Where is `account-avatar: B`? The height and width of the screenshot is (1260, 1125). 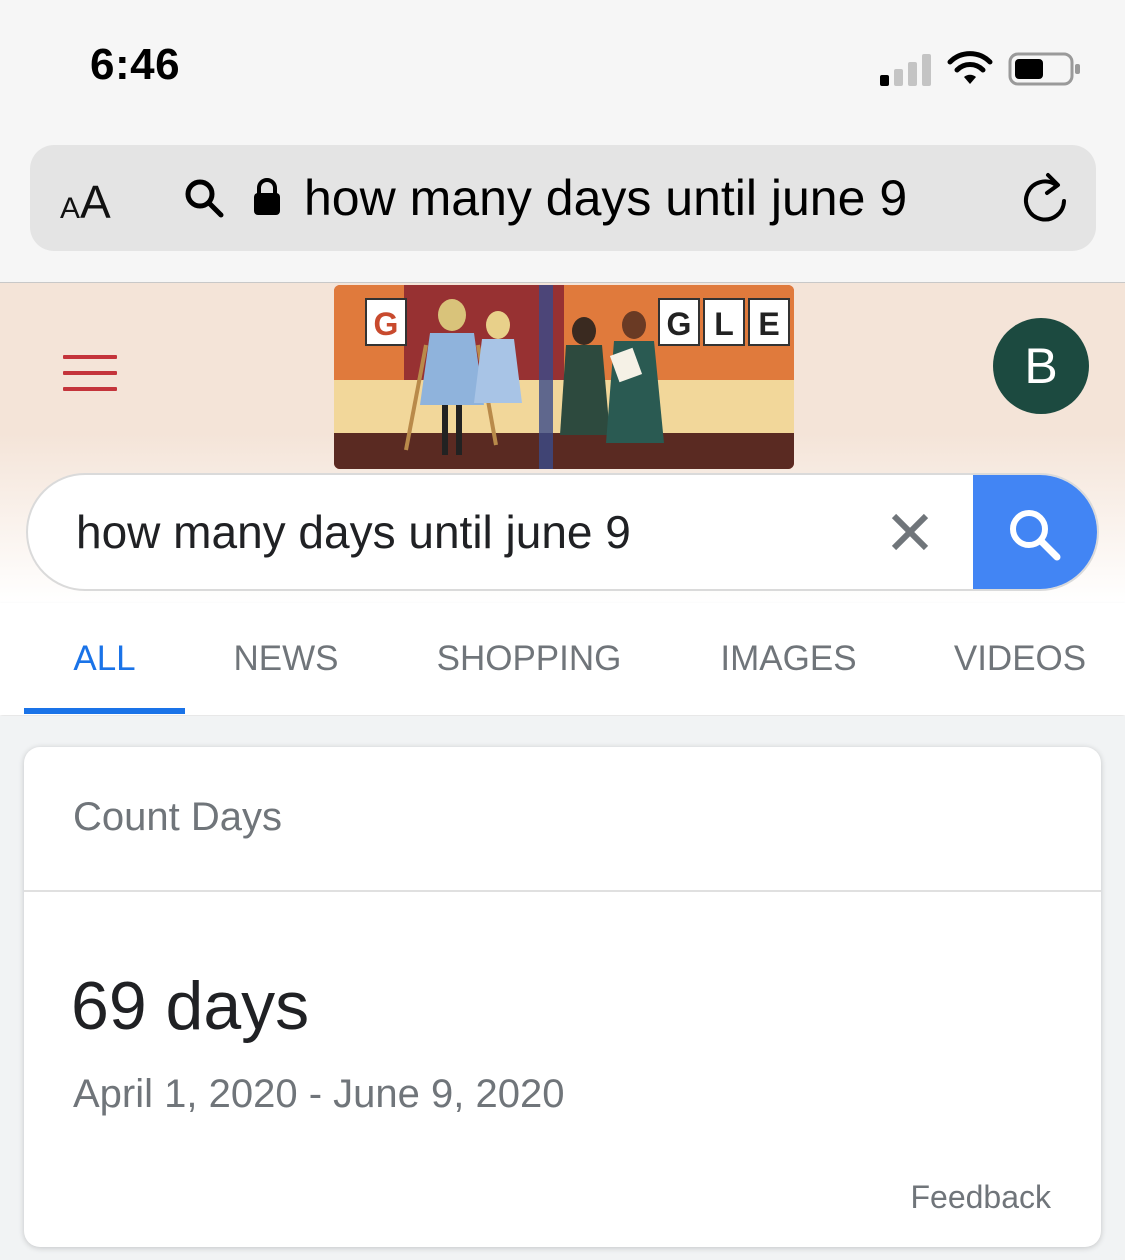
account-avatar: B is located at coordinates (1041, 366).